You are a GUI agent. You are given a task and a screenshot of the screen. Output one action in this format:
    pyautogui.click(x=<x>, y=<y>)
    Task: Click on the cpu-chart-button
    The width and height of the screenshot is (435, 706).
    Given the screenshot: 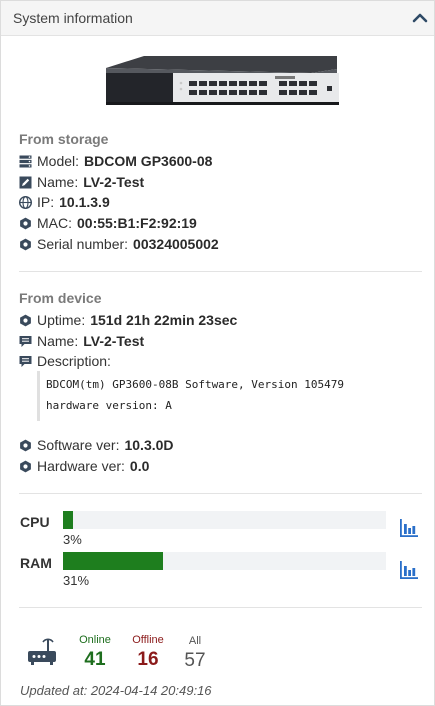 What is the action you would take?
    pyautogui.click(x=409, y=528)
    